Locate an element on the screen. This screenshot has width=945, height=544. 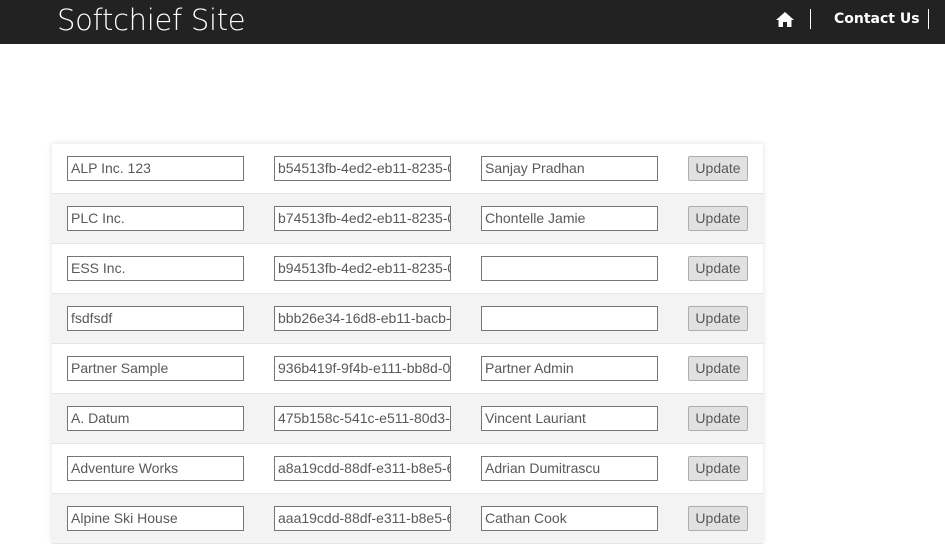
primary-contact-input: Vincent Lauriant is located at coordinates (569, 418).